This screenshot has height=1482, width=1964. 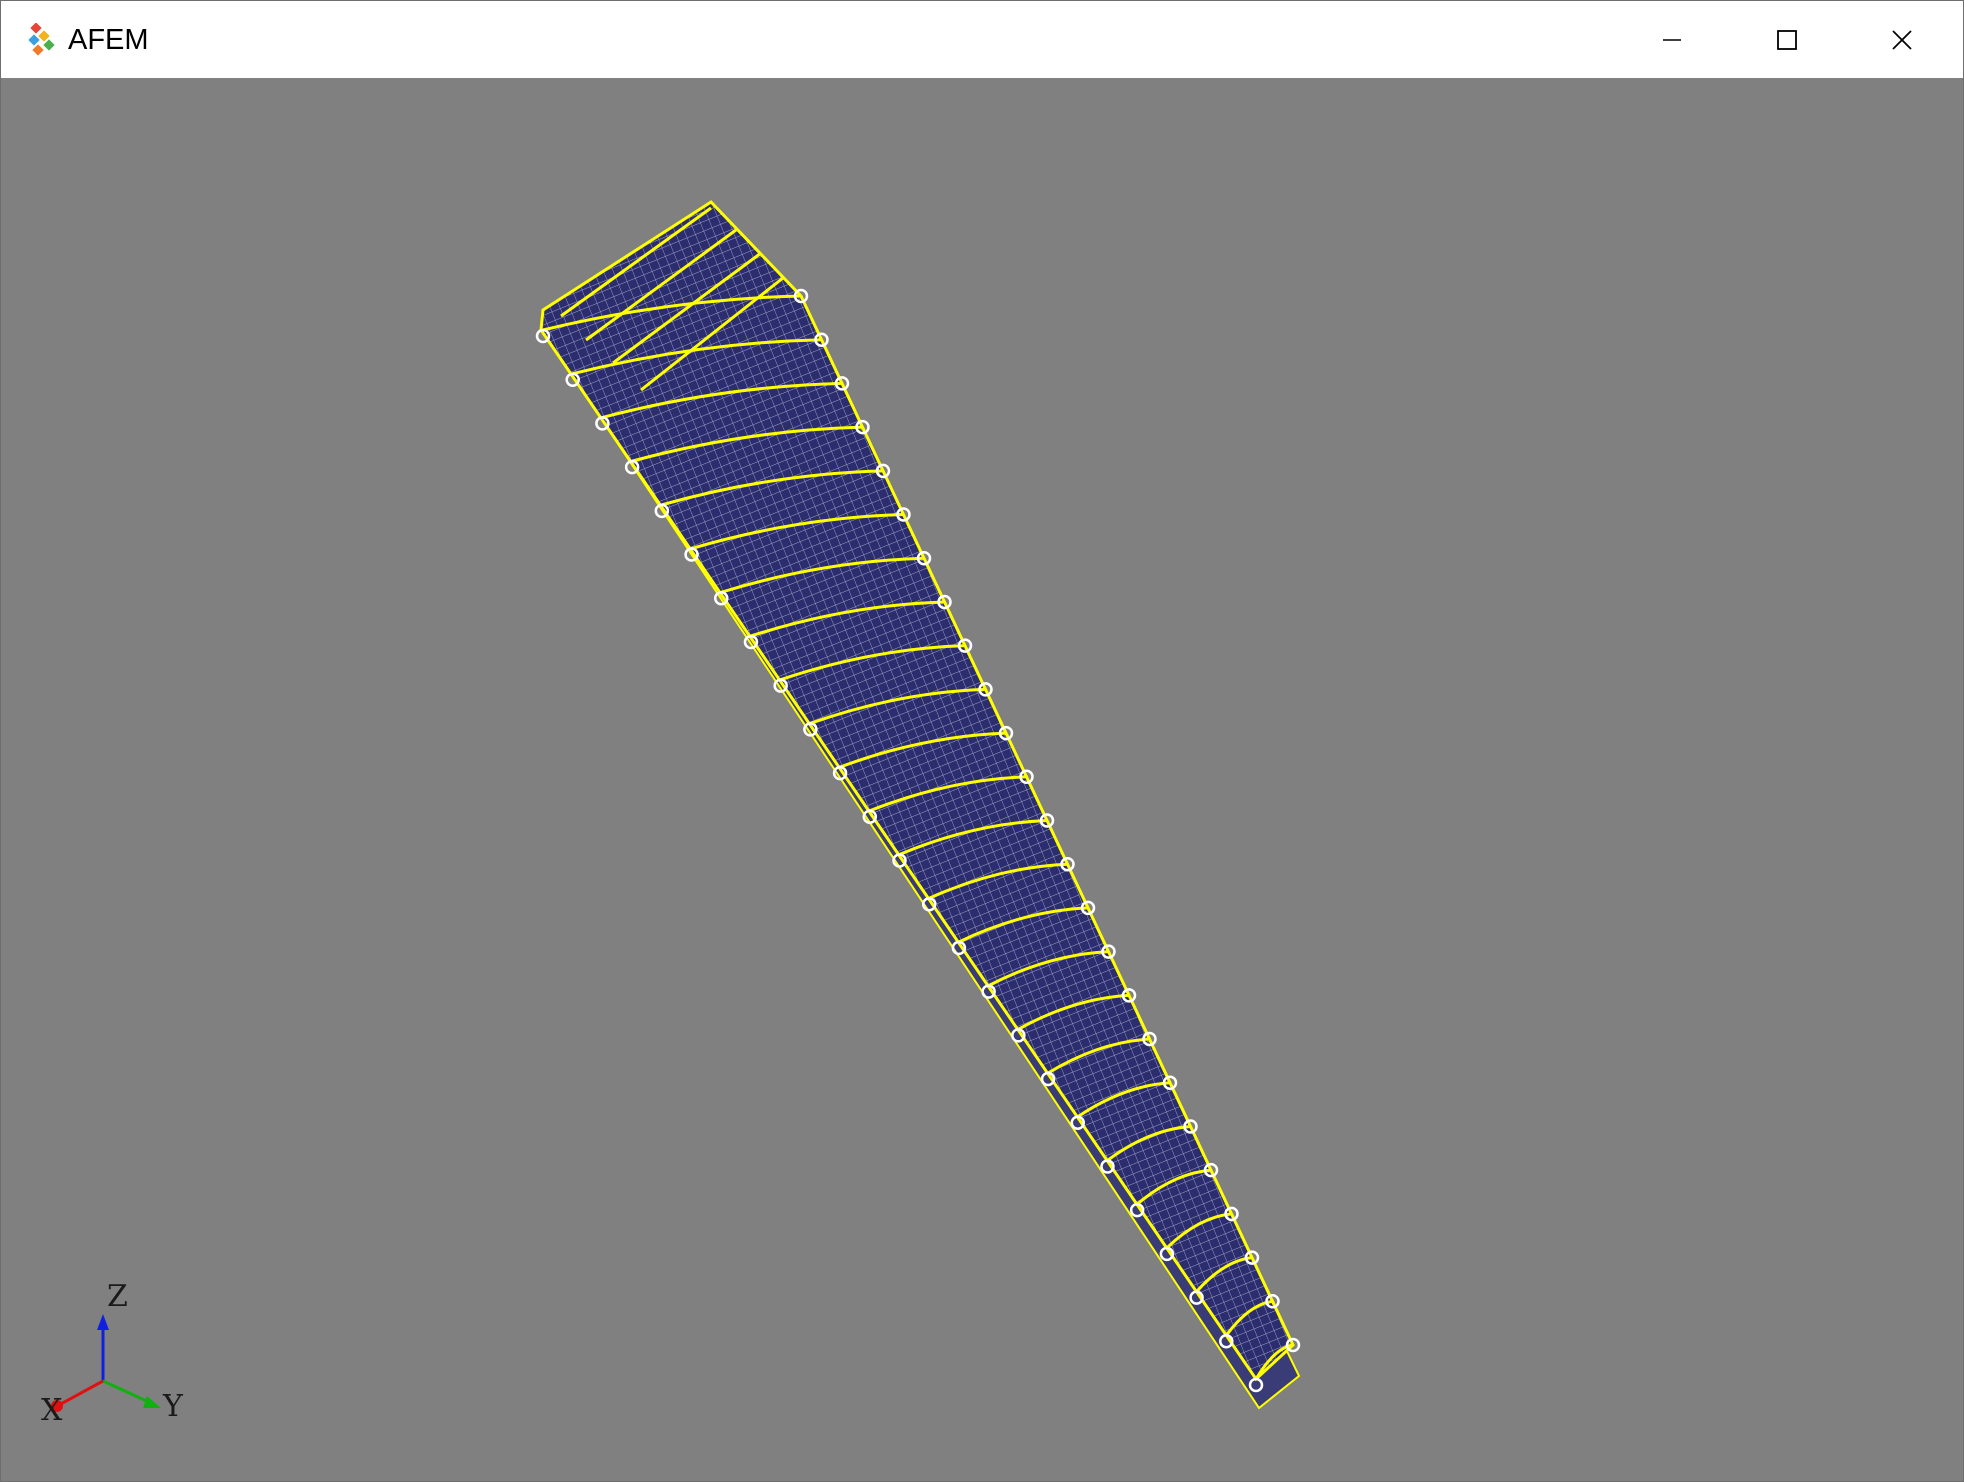 I want to click on z-axis-label: Z, so click(x=117, y=1296).